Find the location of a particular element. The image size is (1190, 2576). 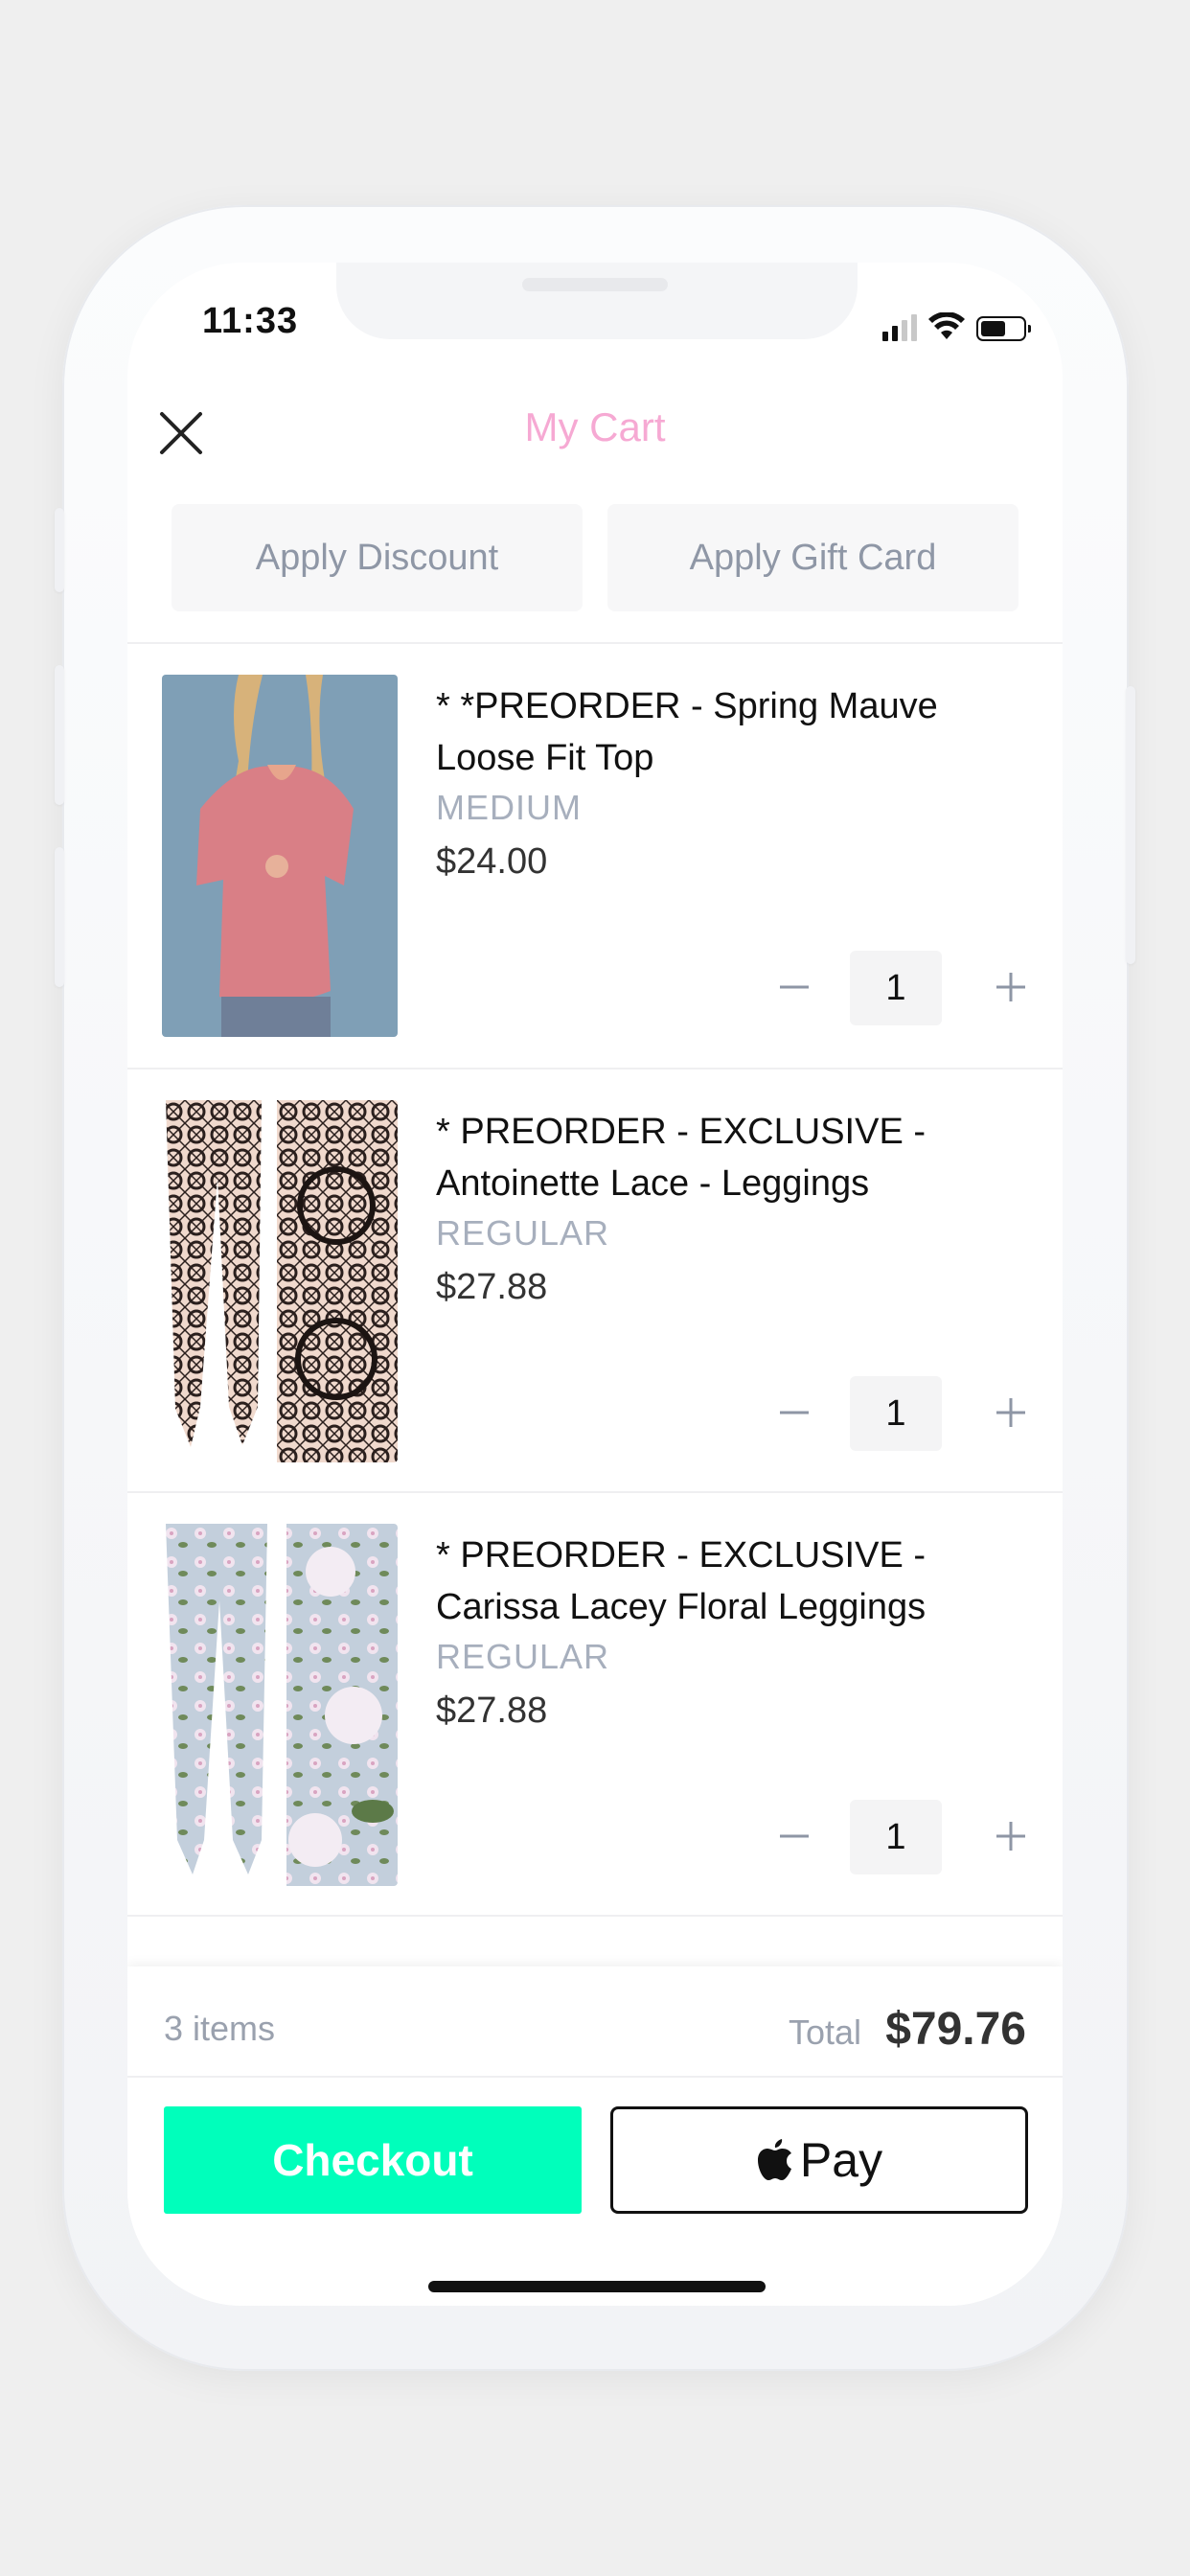

mute-switch is located at coordinates (60, 550).